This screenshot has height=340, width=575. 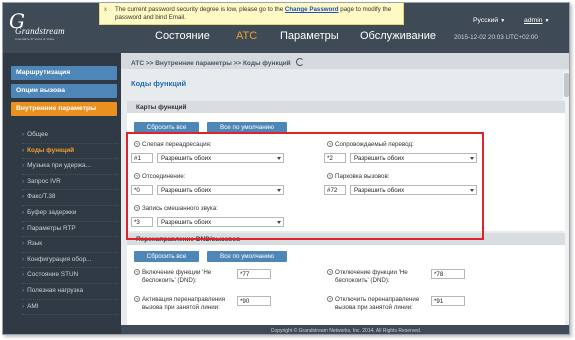 What do you see at coordinates (371, 272) in the screenshot?
I see `dnd-disable-label-line1: Отключение функции 'Не` at bounding box center [371, 272].